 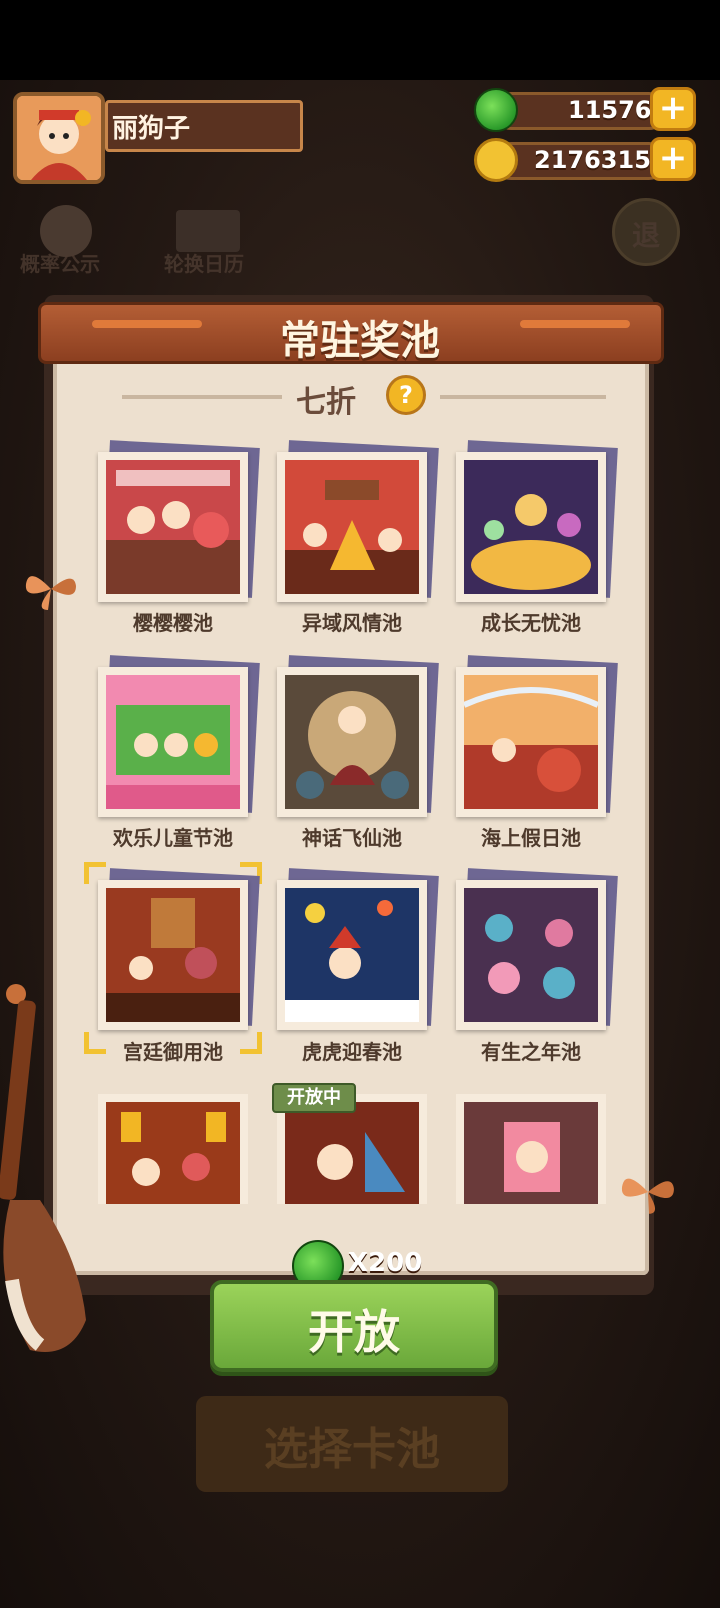 What do you see at coordinates (531, 1153) in the screenshot?
I see `pool-art-portrait` at bounding box center [531, 1153].